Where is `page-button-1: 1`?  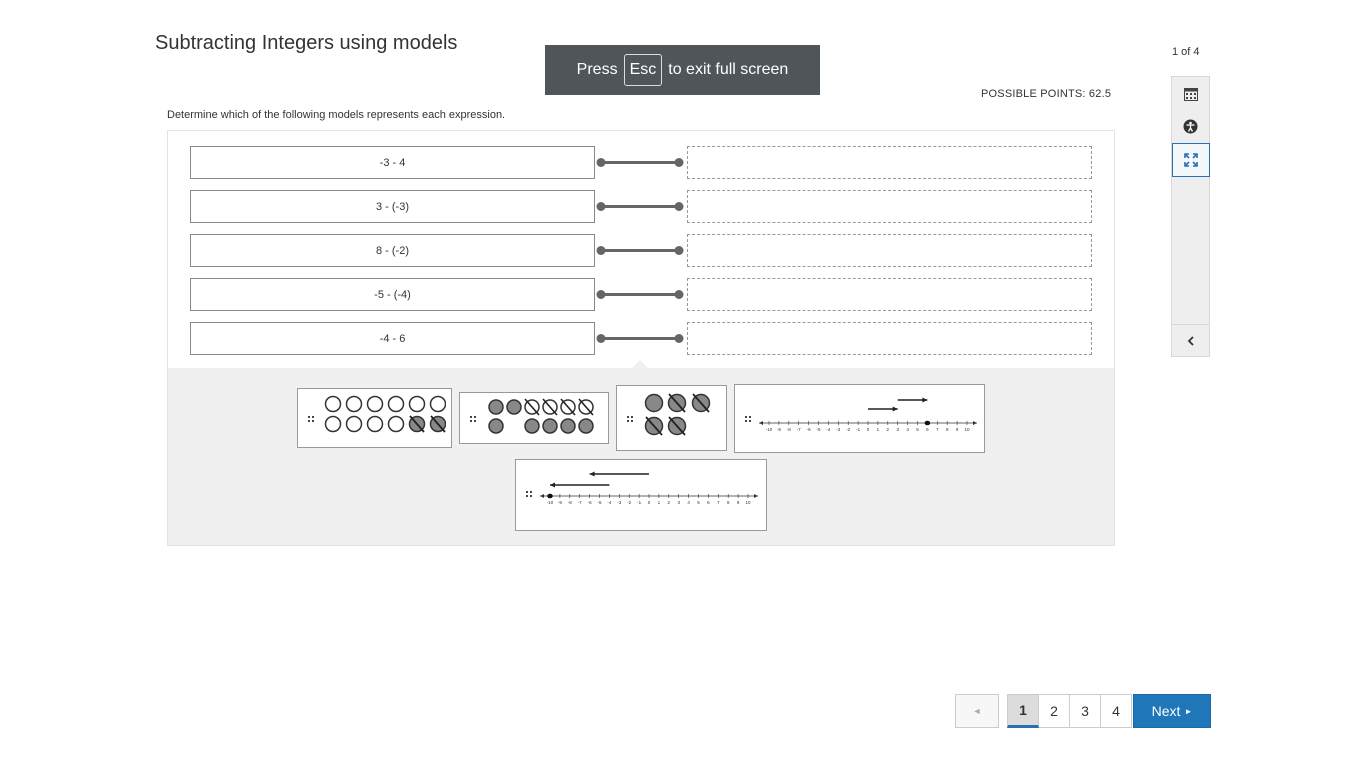
page-button-1: 1 is located at coordinates (1023, 711).